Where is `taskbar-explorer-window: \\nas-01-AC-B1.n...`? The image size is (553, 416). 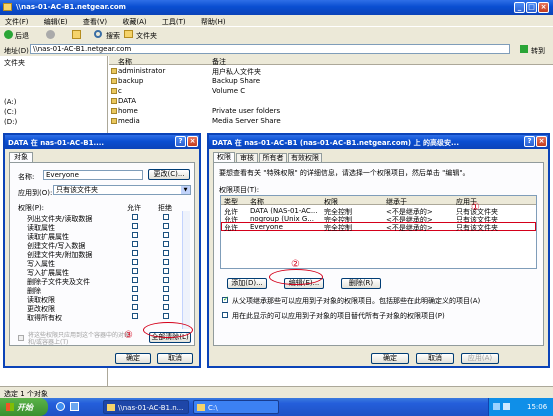 taskbar-explorer-window: \\nas-01-AC-B1.n... is located at coordinates (146, 407).